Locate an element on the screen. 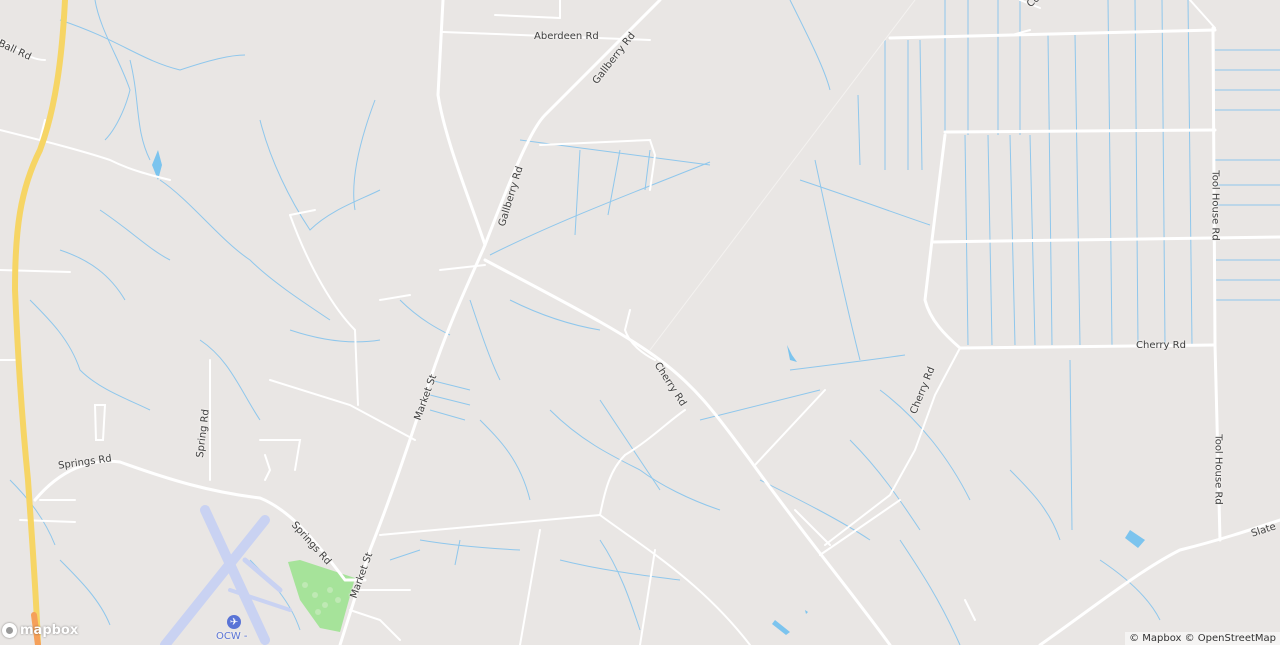  airport-label: OCW - is located at coordinates (232, 636).